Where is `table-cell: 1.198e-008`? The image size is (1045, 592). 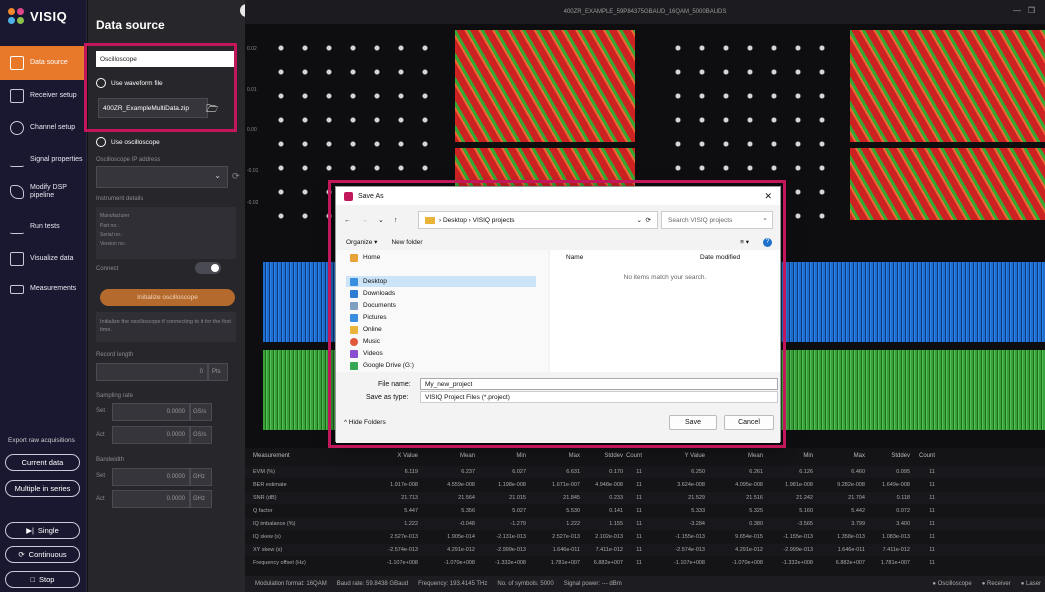 table-cell: 1.198e-008 is located at coordinates (512, 485).